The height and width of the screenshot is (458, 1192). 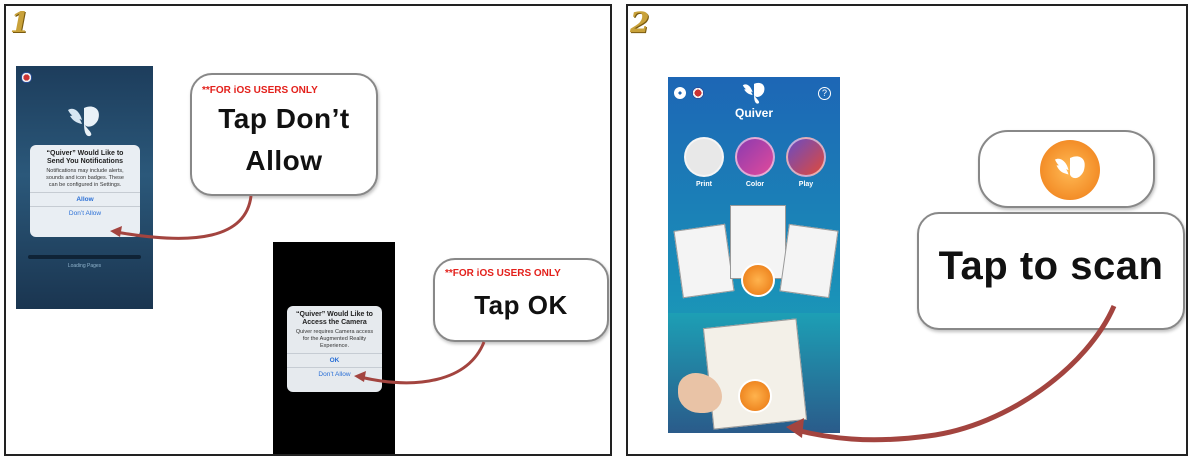 I want to click on dont-allow-arrowhead, so click(x=116, y=231).